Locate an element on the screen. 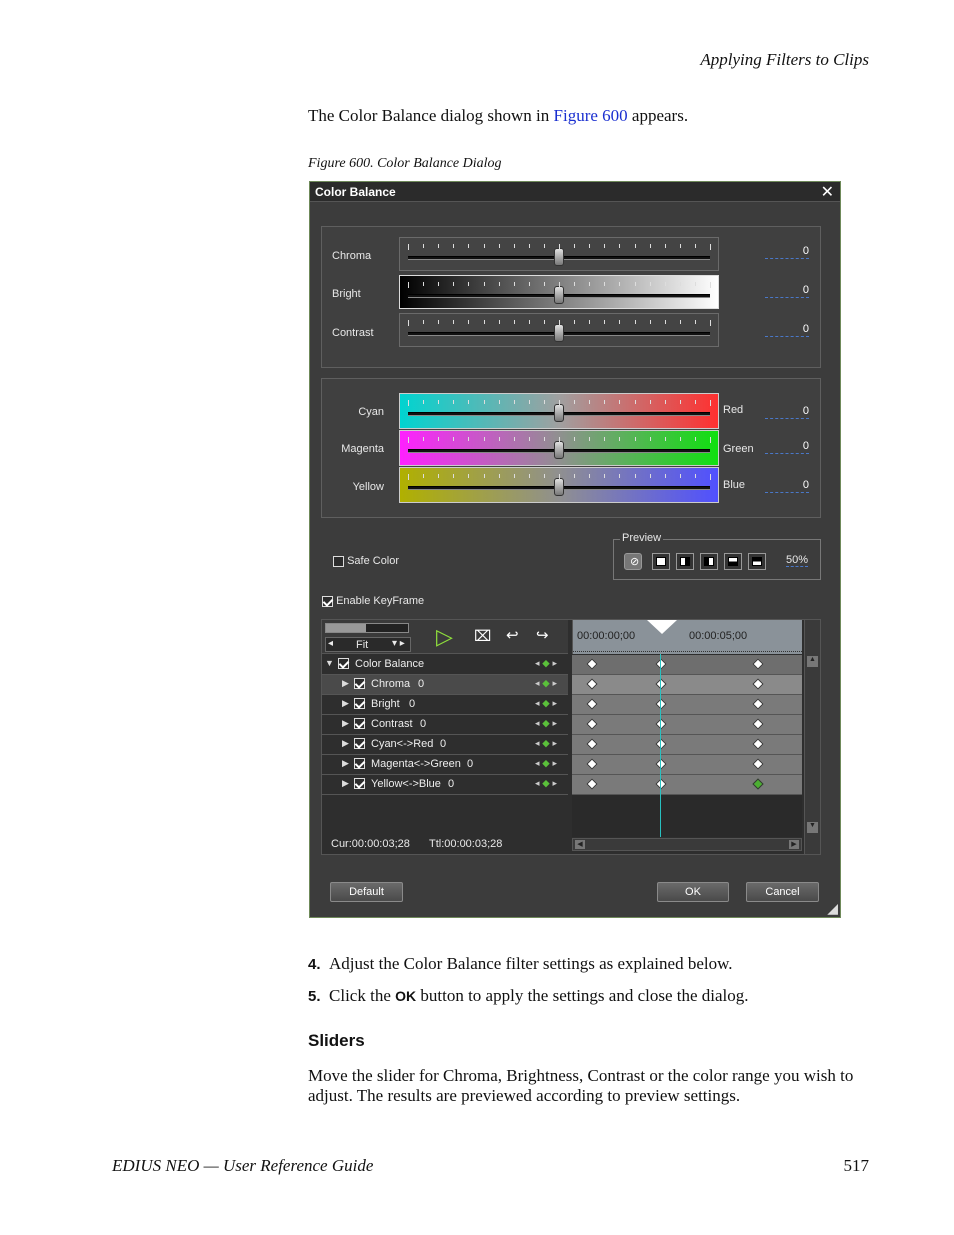 The height and width of the screenshot is (1235, 954). cyan-red-slider-thumb is located at coordinates (559, 413).